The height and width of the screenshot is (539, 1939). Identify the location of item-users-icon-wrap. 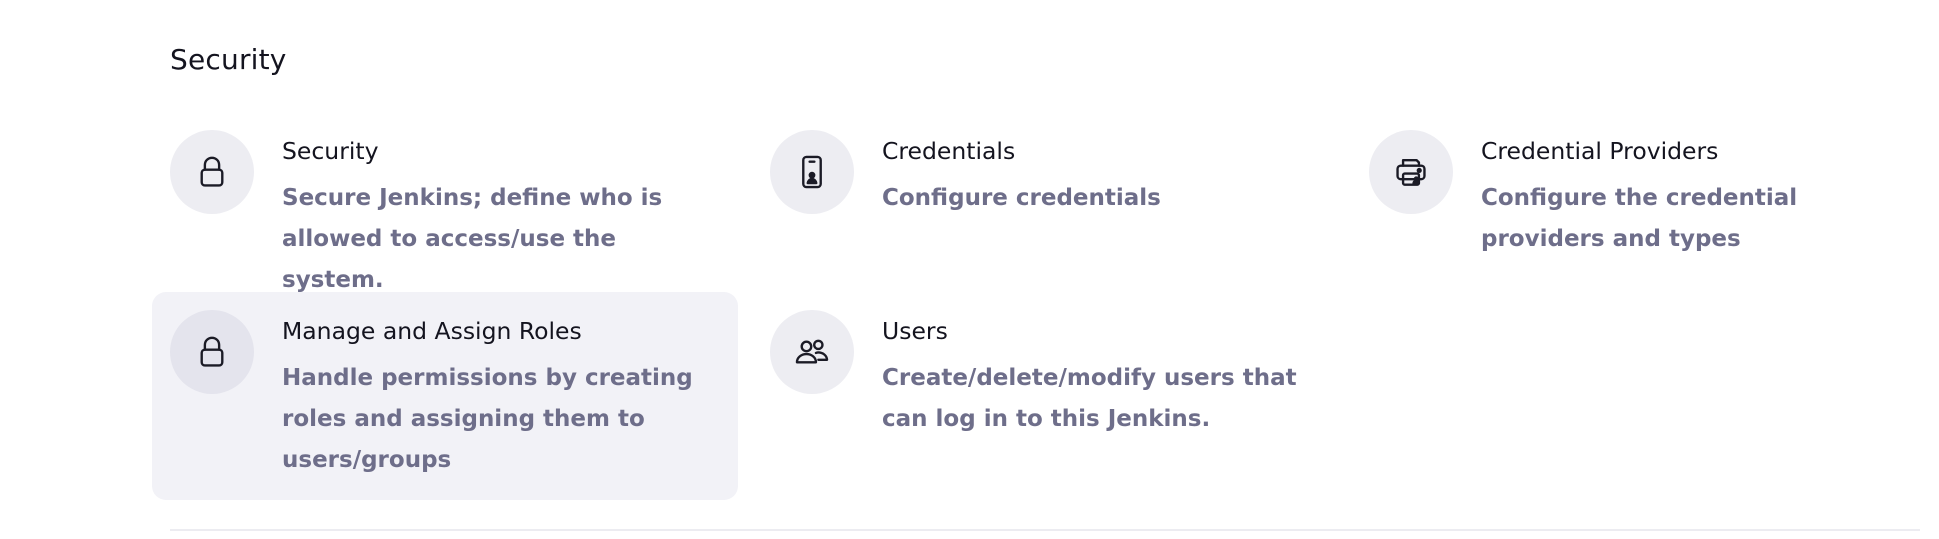
(812, 352).